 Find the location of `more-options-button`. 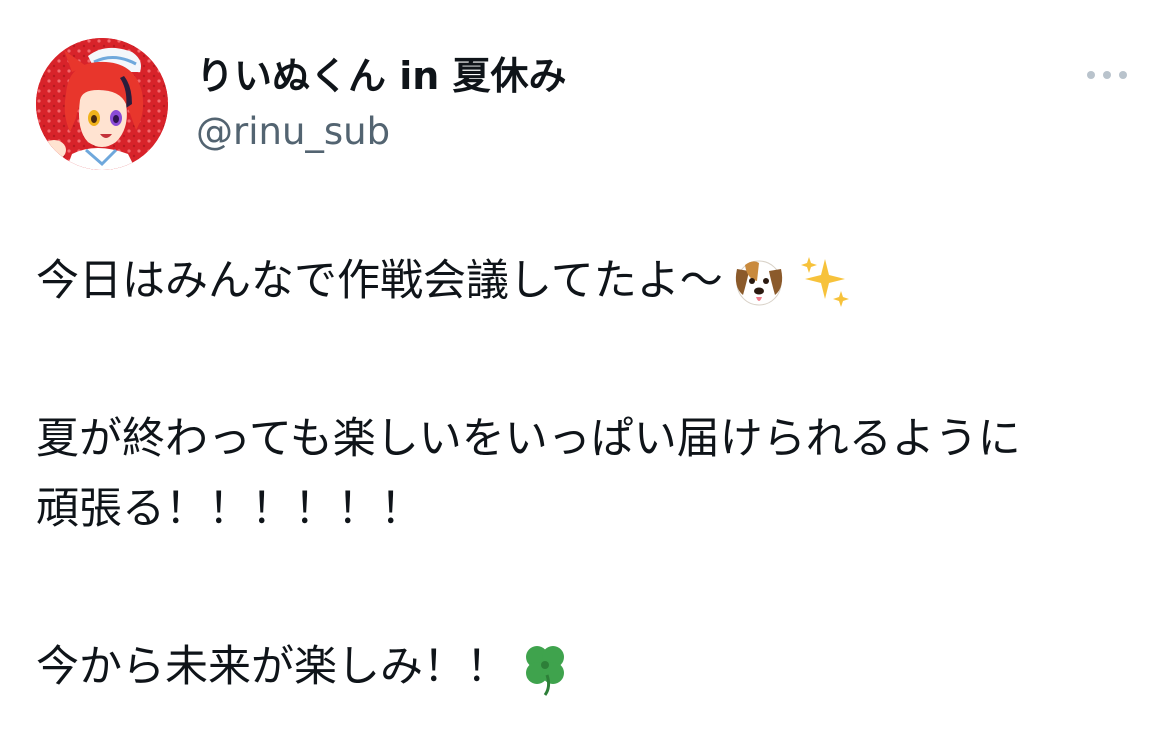

more-options-button is located at coordinates (1107, 75).